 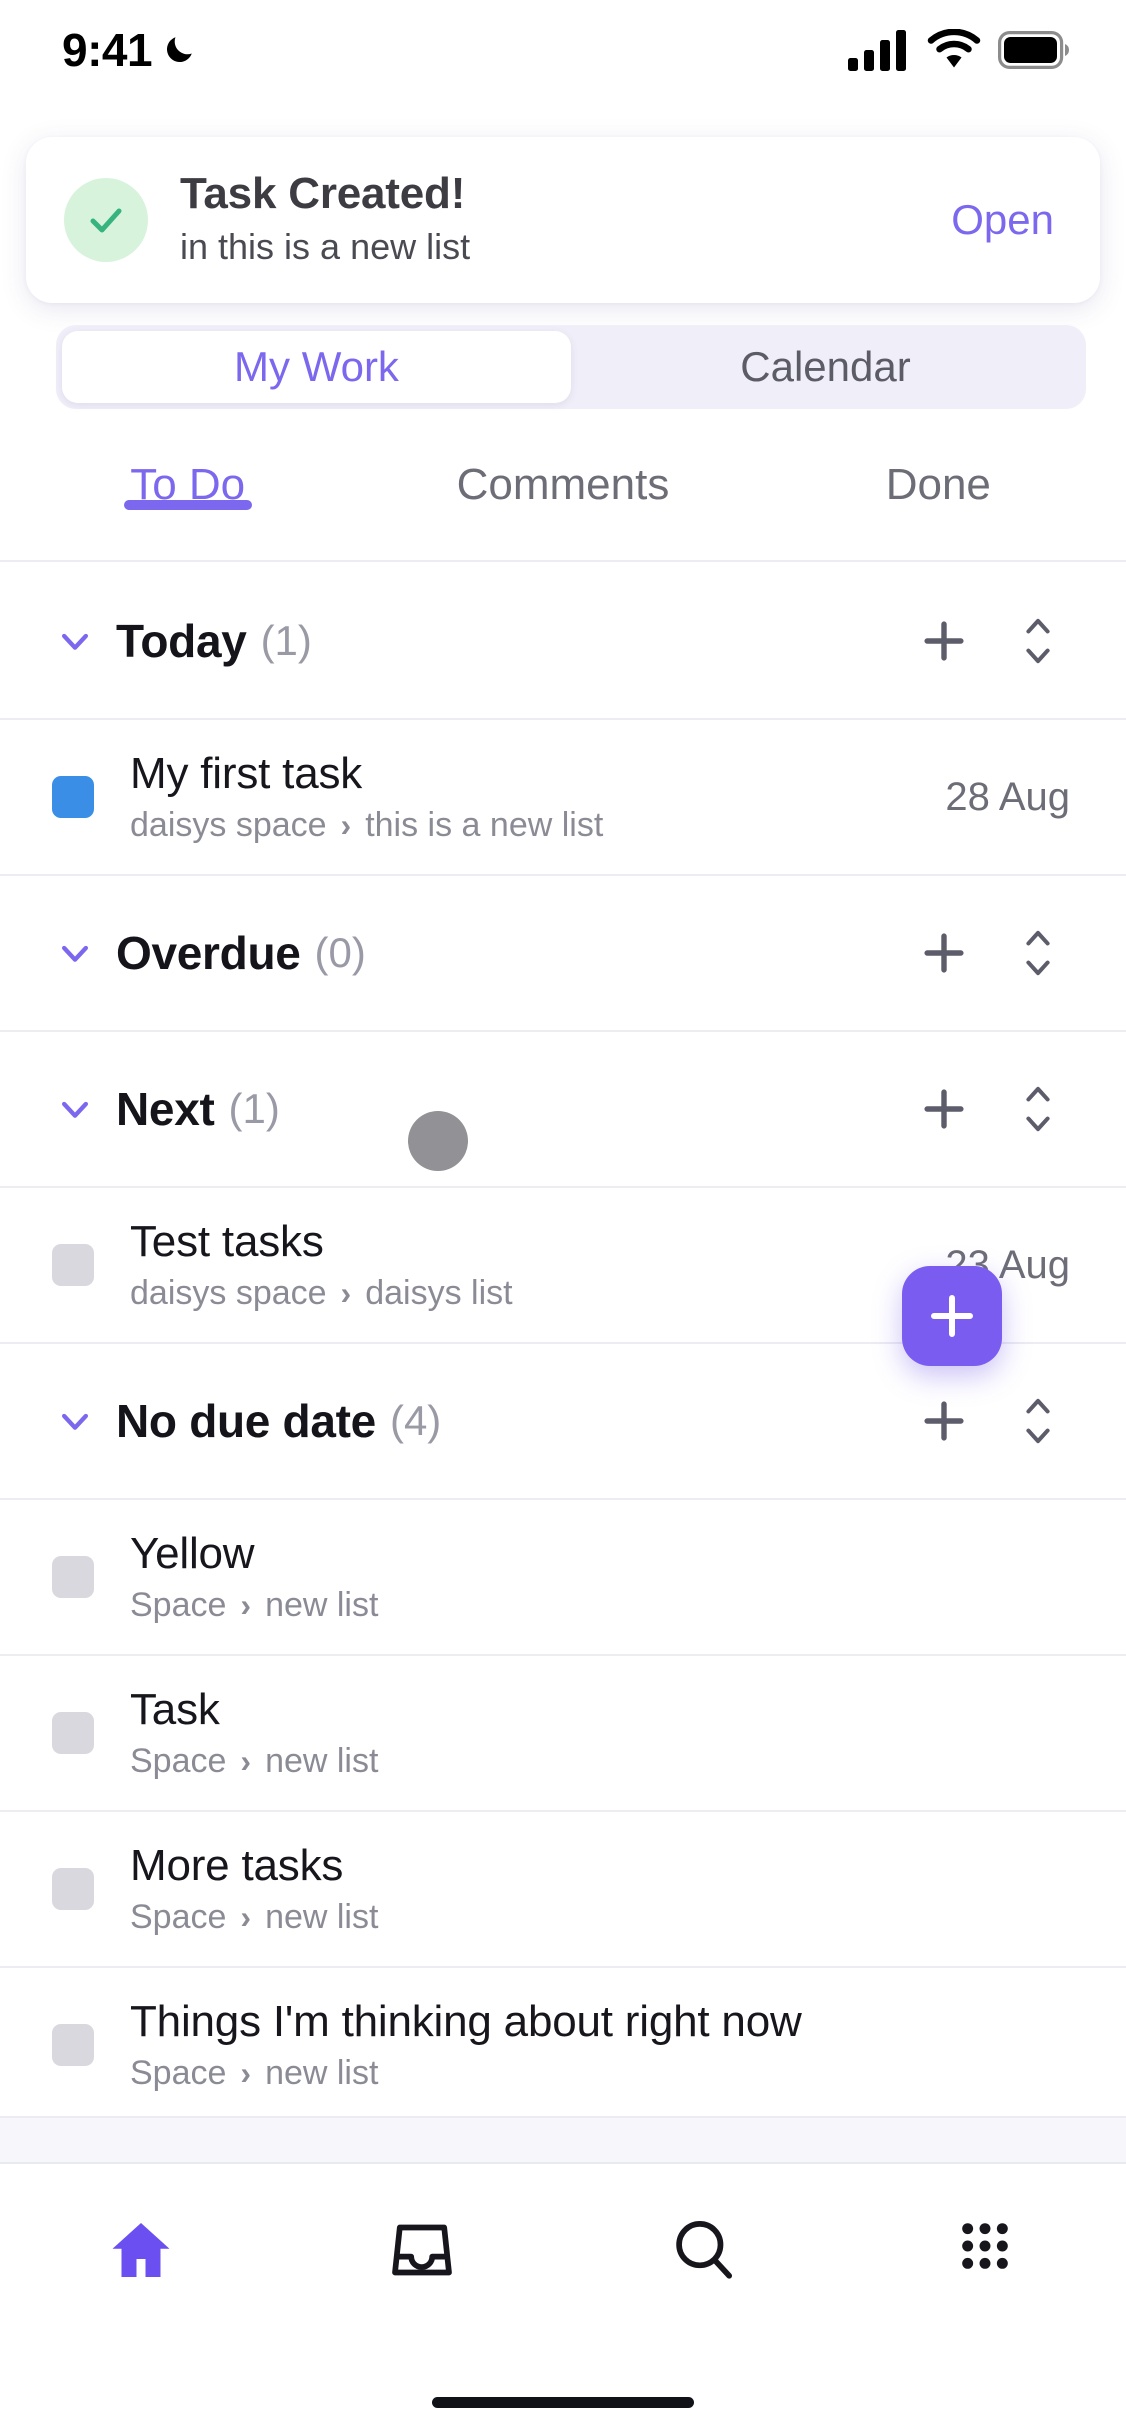 I want to click on section-header-no-due-date: No due date (4), so click(x=563, y=1422).